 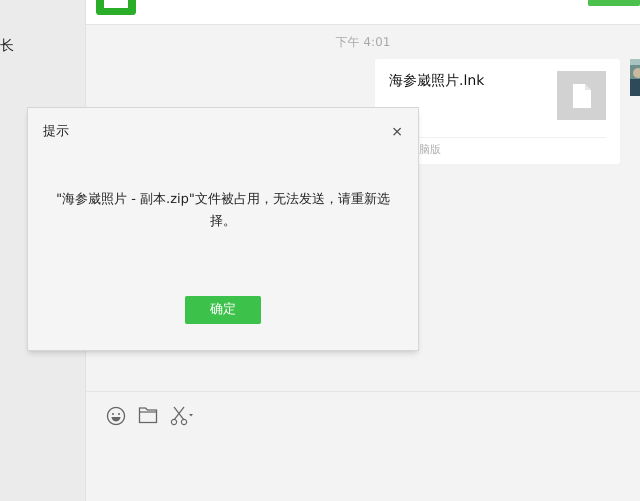 I want to click on folder-icon, so click(x=148, y=415).